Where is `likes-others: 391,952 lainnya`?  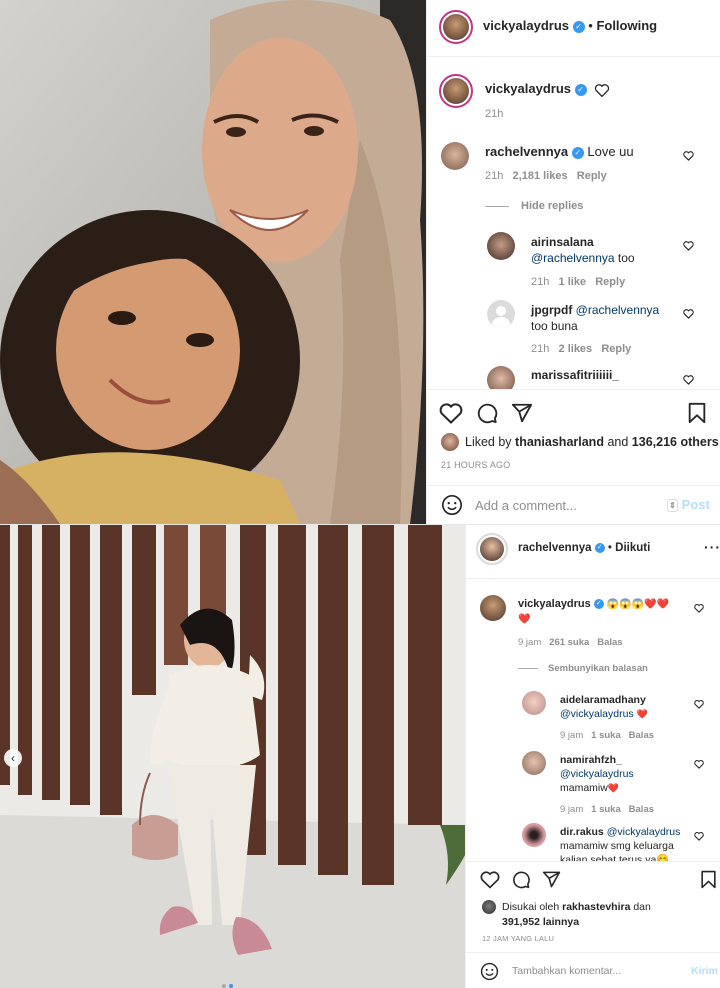 likes-others: 391,952 lainnya is located at coordinates (540, 922).